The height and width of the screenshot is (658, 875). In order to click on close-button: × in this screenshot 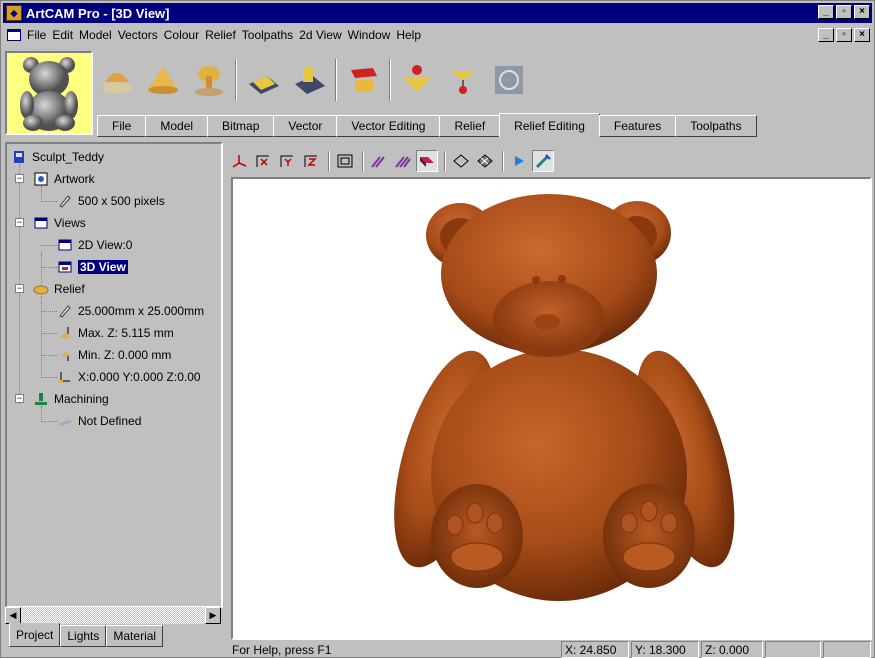, I will do `click(862, 12)`.